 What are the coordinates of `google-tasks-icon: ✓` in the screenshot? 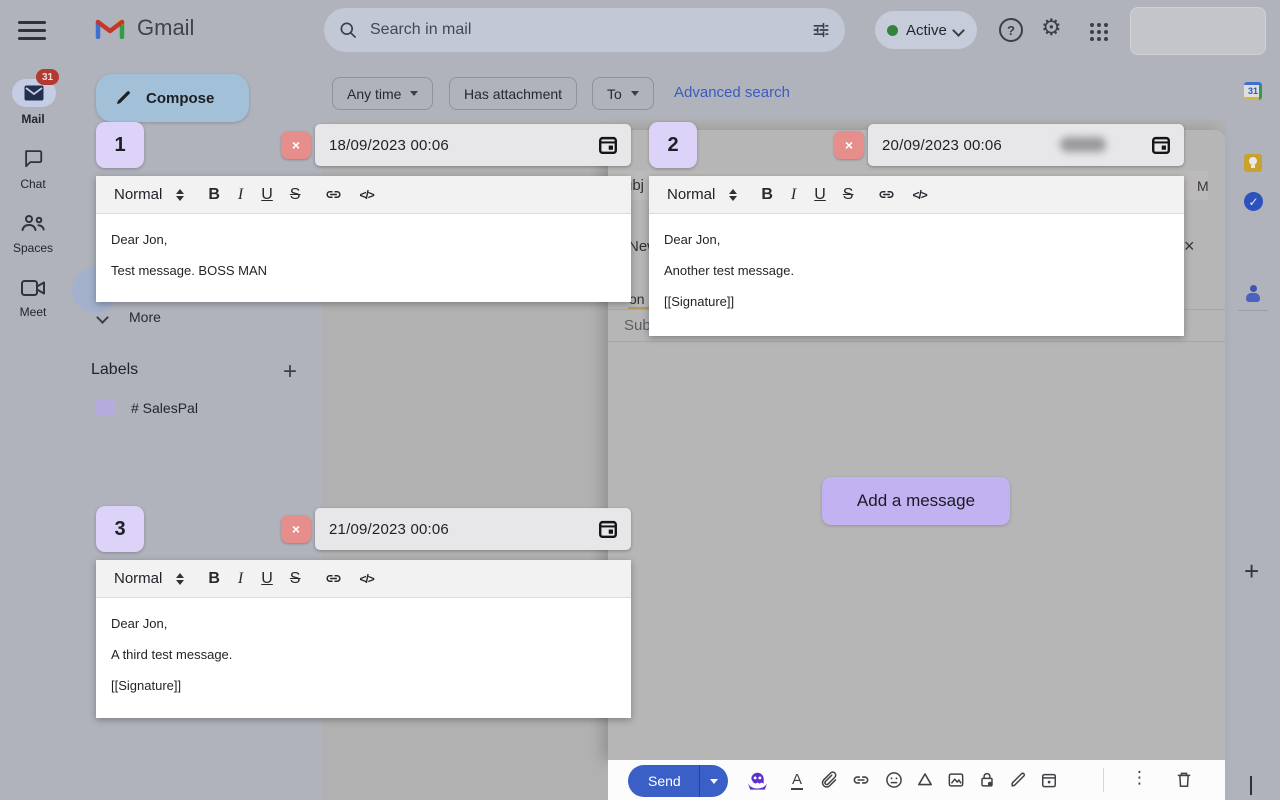 It's located at (1253, 201).